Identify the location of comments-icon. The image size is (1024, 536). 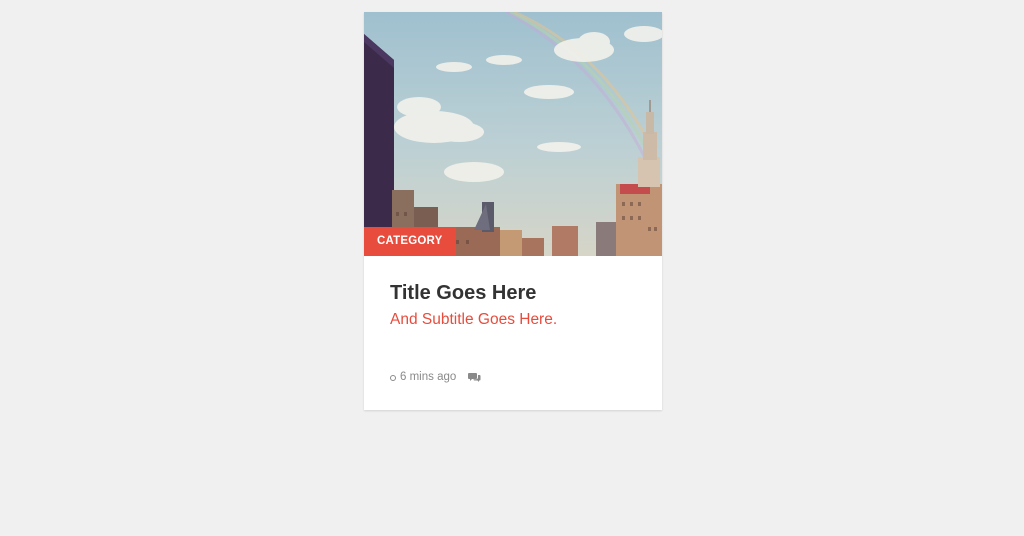
(474, 377).